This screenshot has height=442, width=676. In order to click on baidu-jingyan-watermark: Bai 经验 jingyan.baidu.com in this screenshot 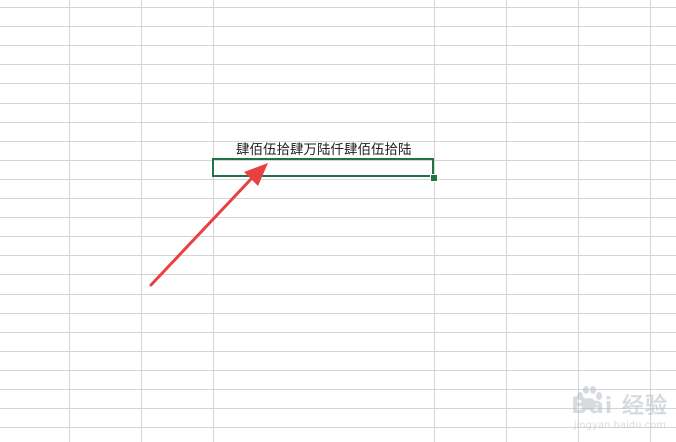, I will do `click(598, 408)`.